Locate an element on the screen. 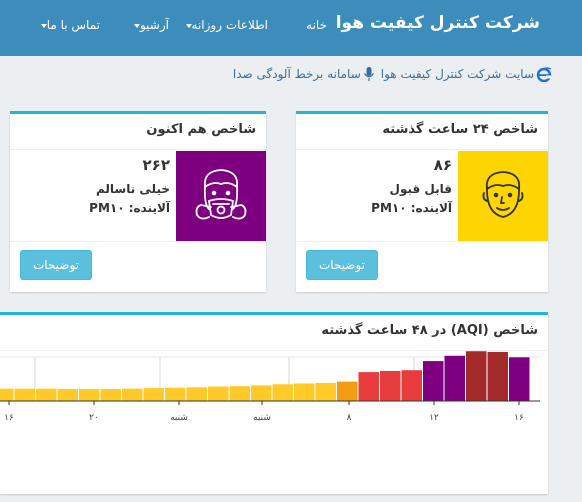 The width and height of the screenshot is (582, 502). nav-archive-label: آرشیو is located at coordinates (154, 25).